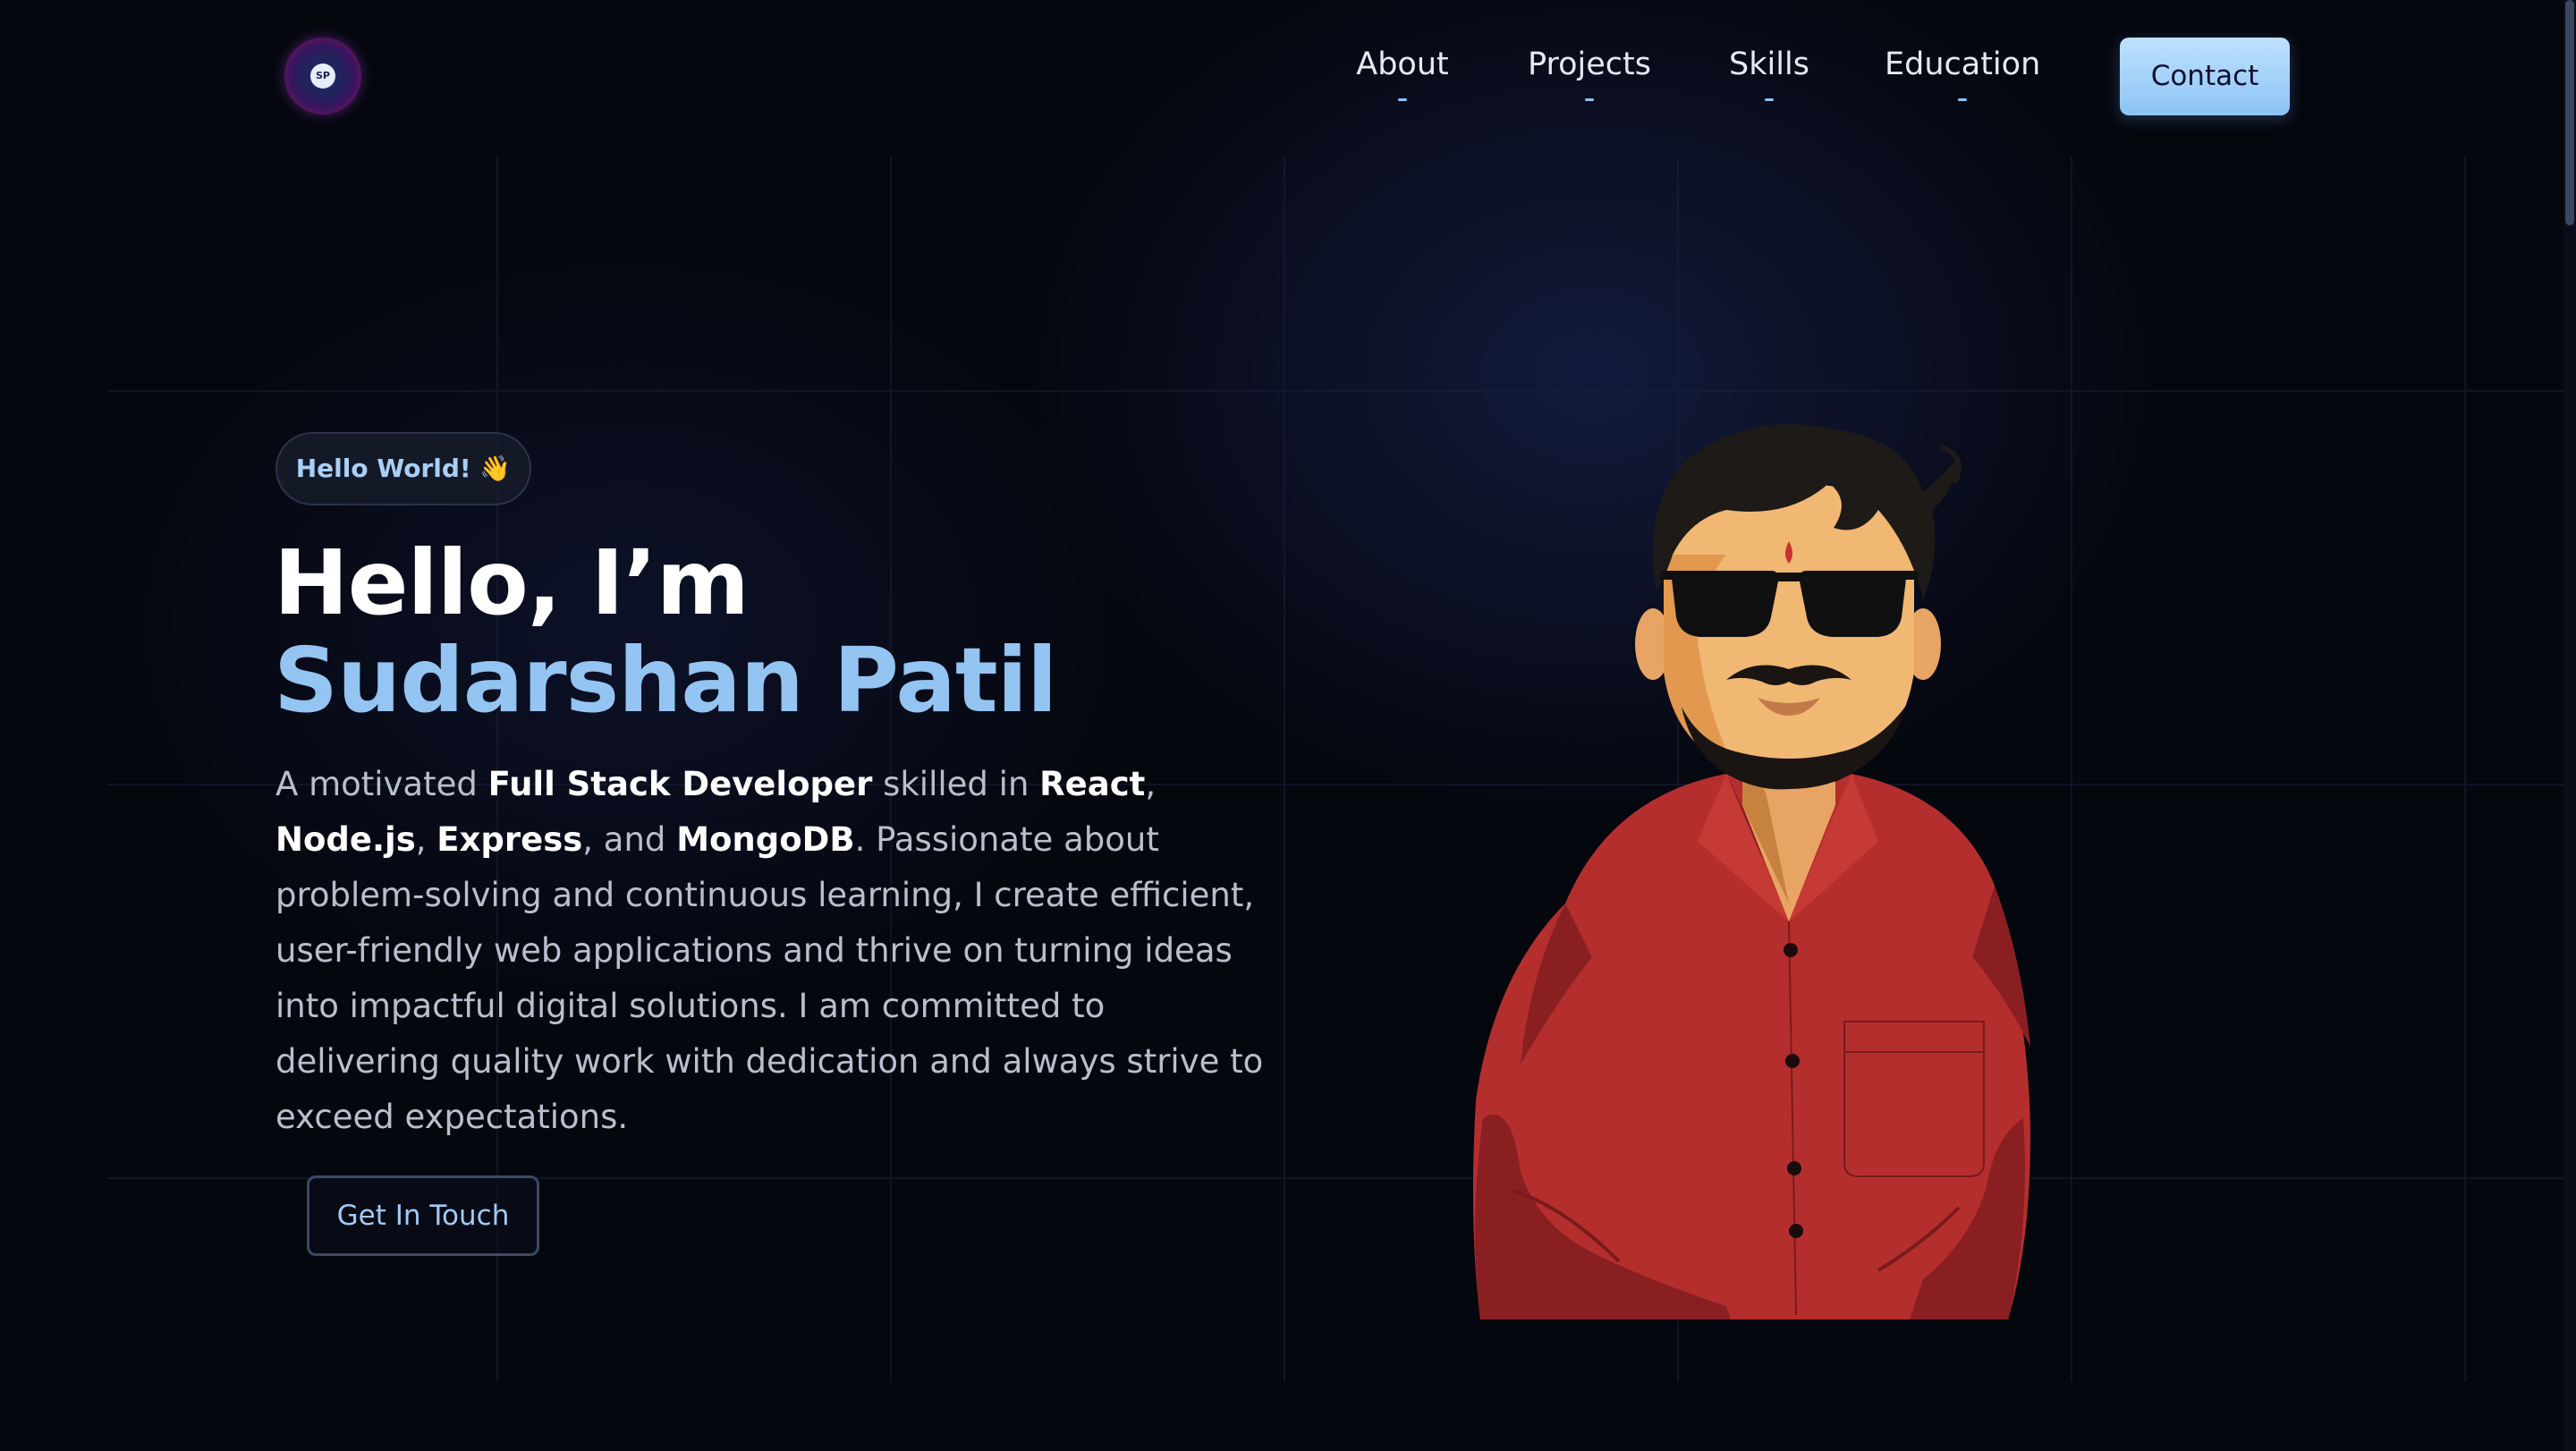 The width and height of the screenshot is (2576, 1451). I want to click on desc-skill-react: React, so click(1092, 784).